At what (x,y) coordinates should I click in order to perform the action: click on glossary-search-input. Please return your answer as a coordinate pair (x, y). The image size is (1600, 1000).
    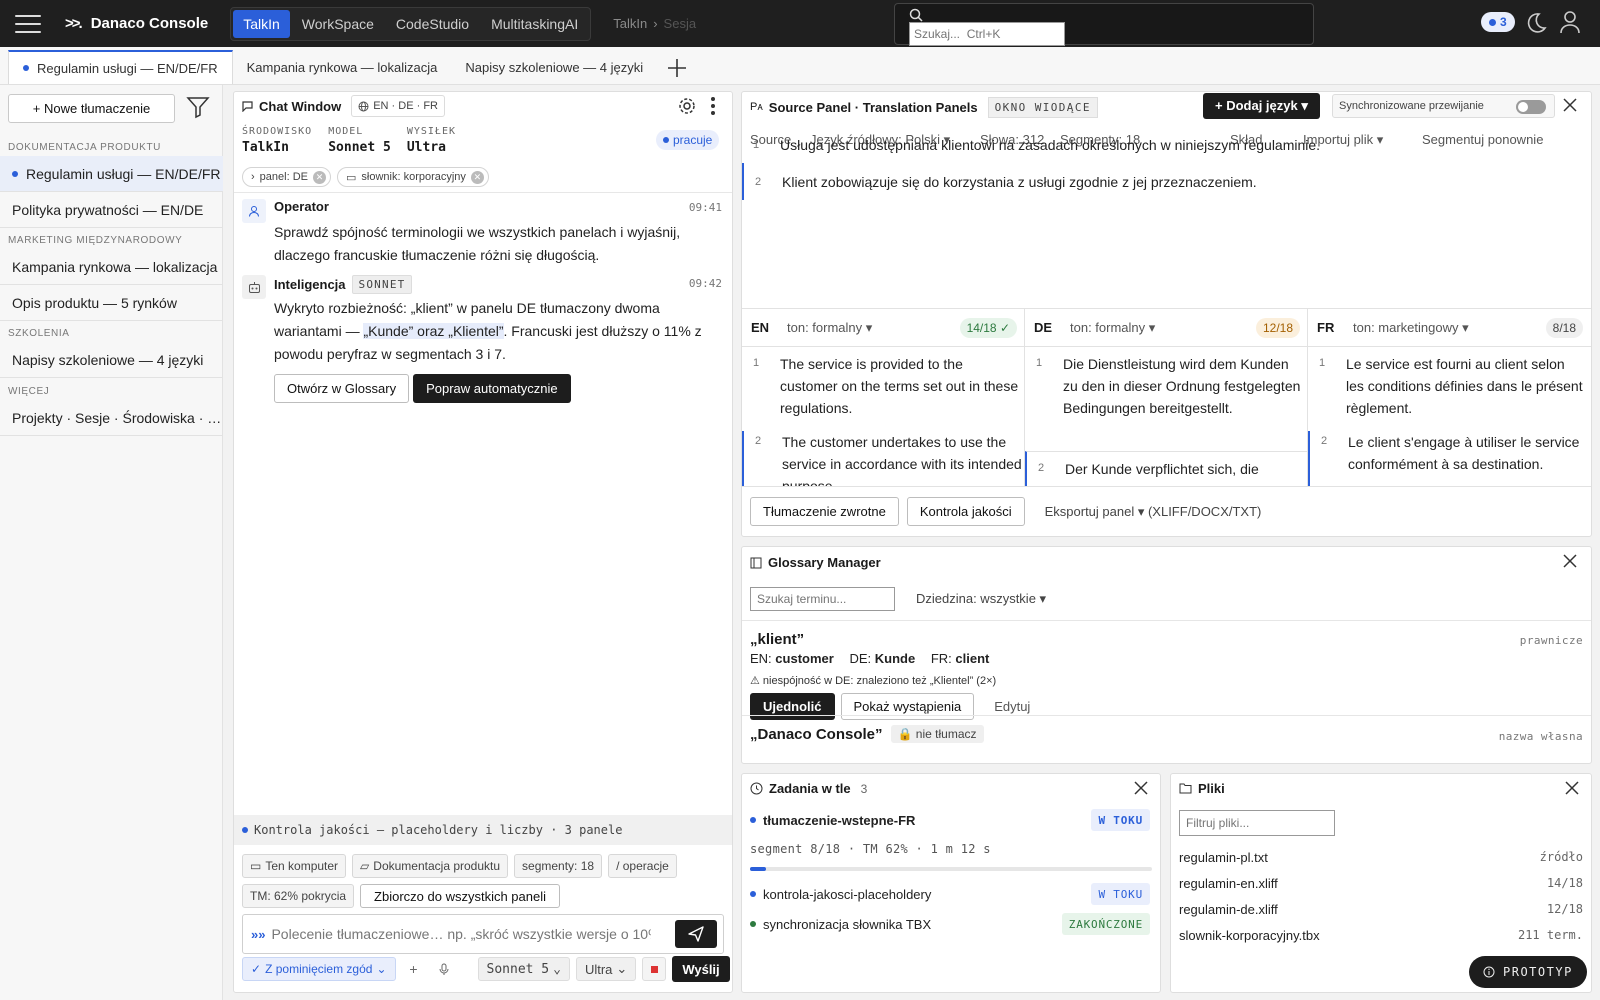
    Looking at the image, I should click on (822, 599).